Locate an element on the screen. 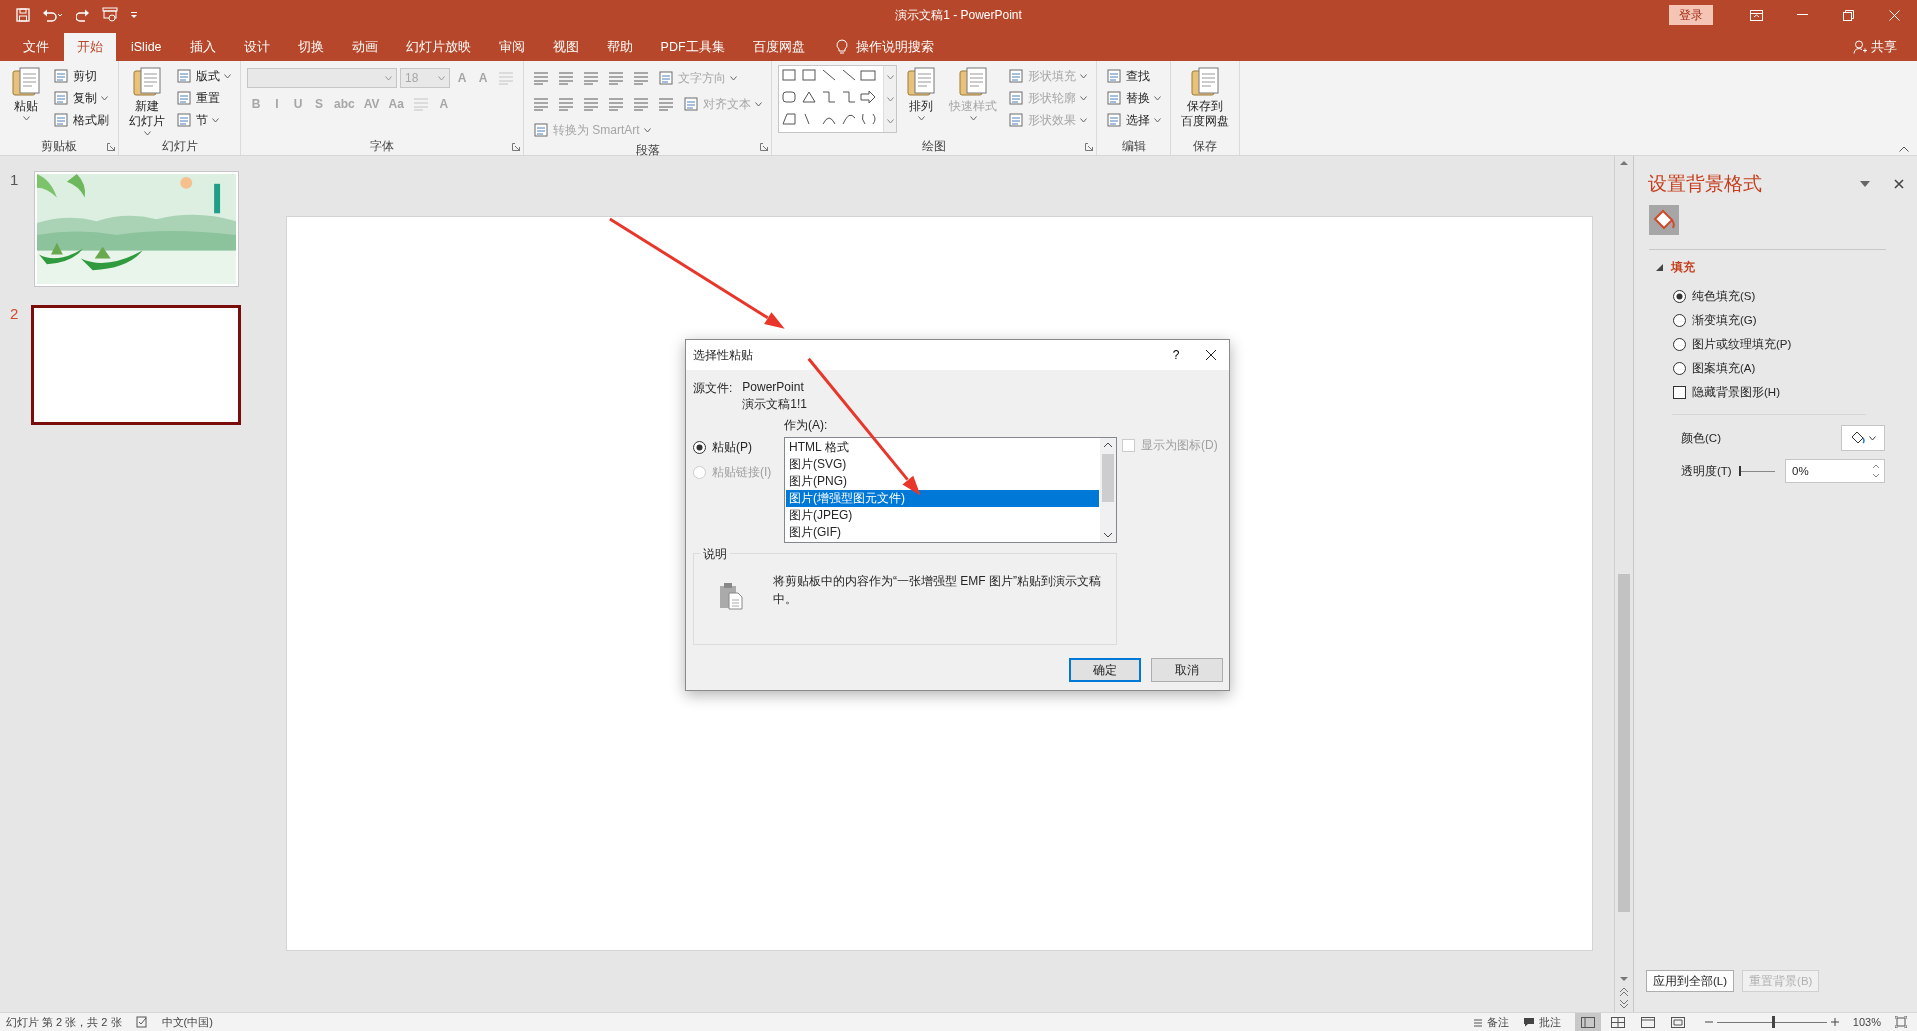 Image resolution: width=1917 pixels, height=1031 pixels. ribbon-tab: iSlide is located at coordinates (146, 47).